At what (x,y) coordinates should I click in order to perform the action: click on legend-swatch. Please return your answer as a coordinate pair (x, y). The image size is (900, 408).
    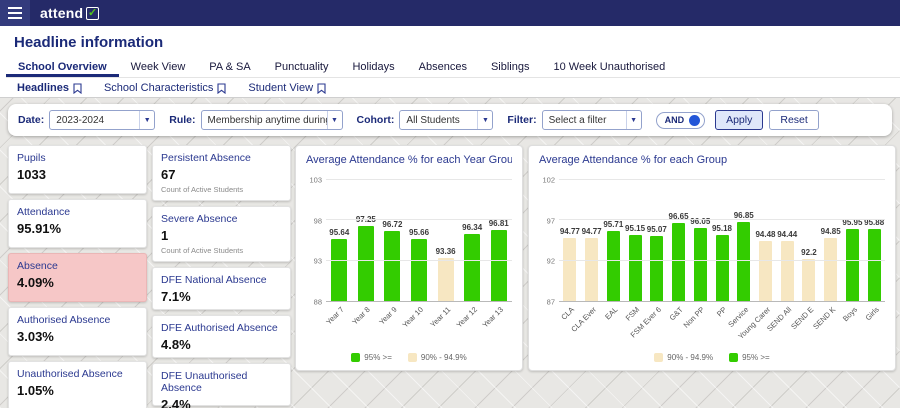
    Looking at the image, I should click on (734, 357).